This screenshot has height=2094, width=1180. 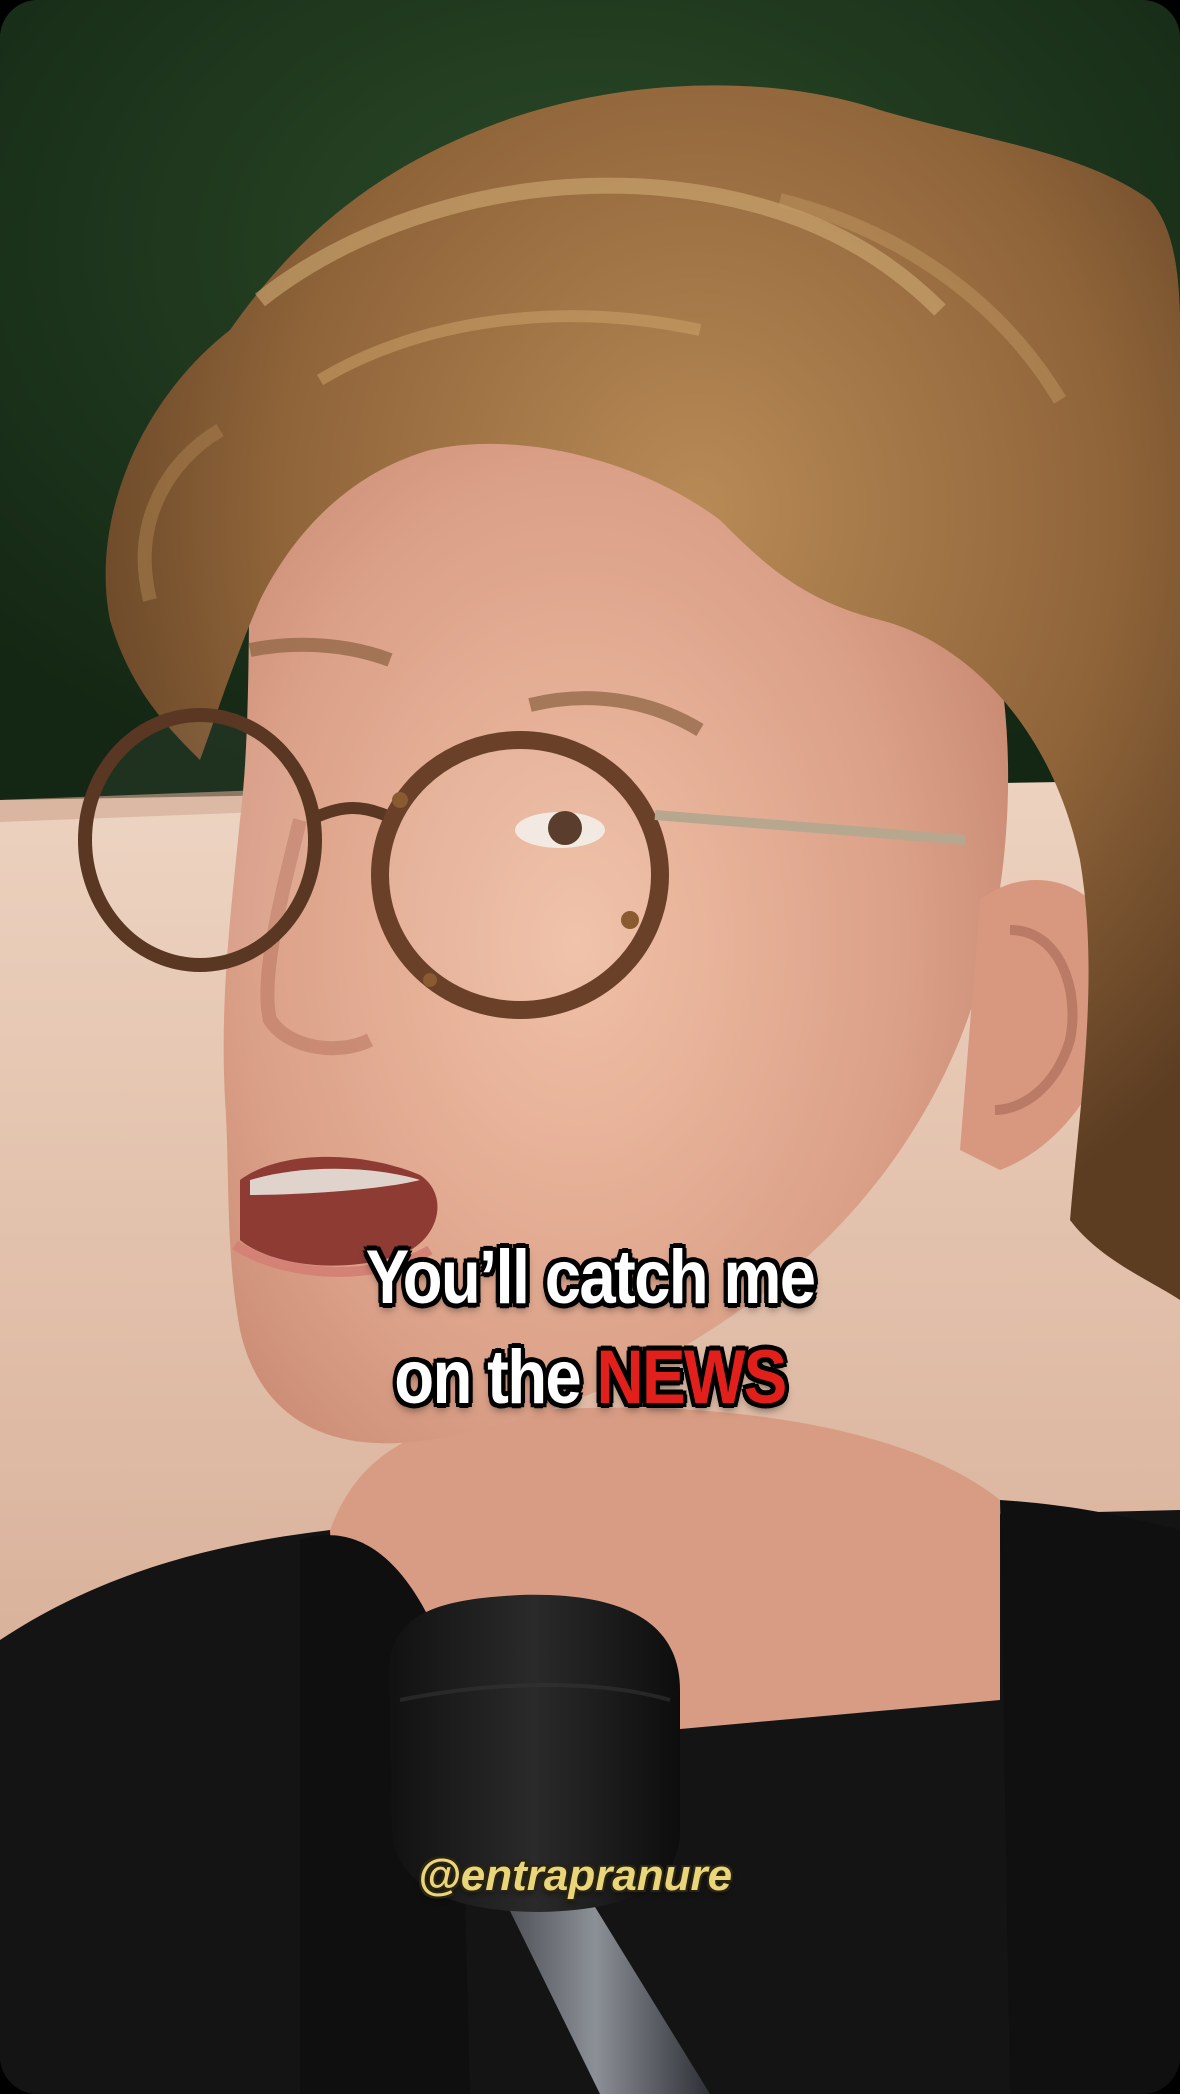 I want to click on subtitle-caption: You’ll catch me on the NEWS, so click(x=590, y=1328).